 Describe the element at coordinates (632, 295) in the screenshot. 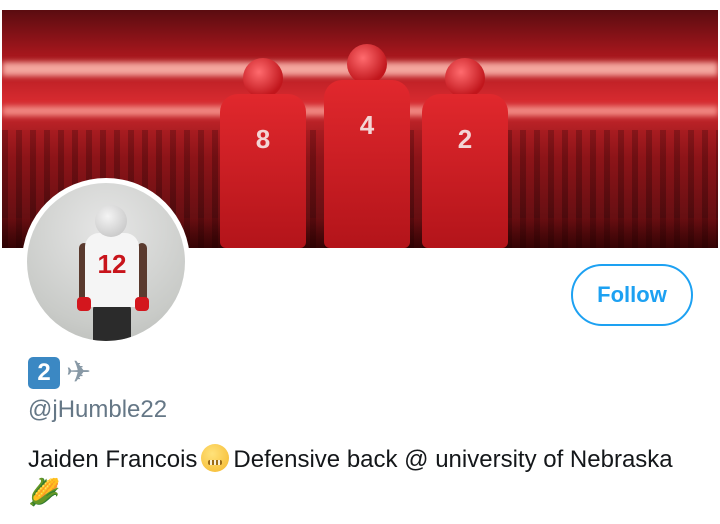

I see `follow-button: Follow` at that location.